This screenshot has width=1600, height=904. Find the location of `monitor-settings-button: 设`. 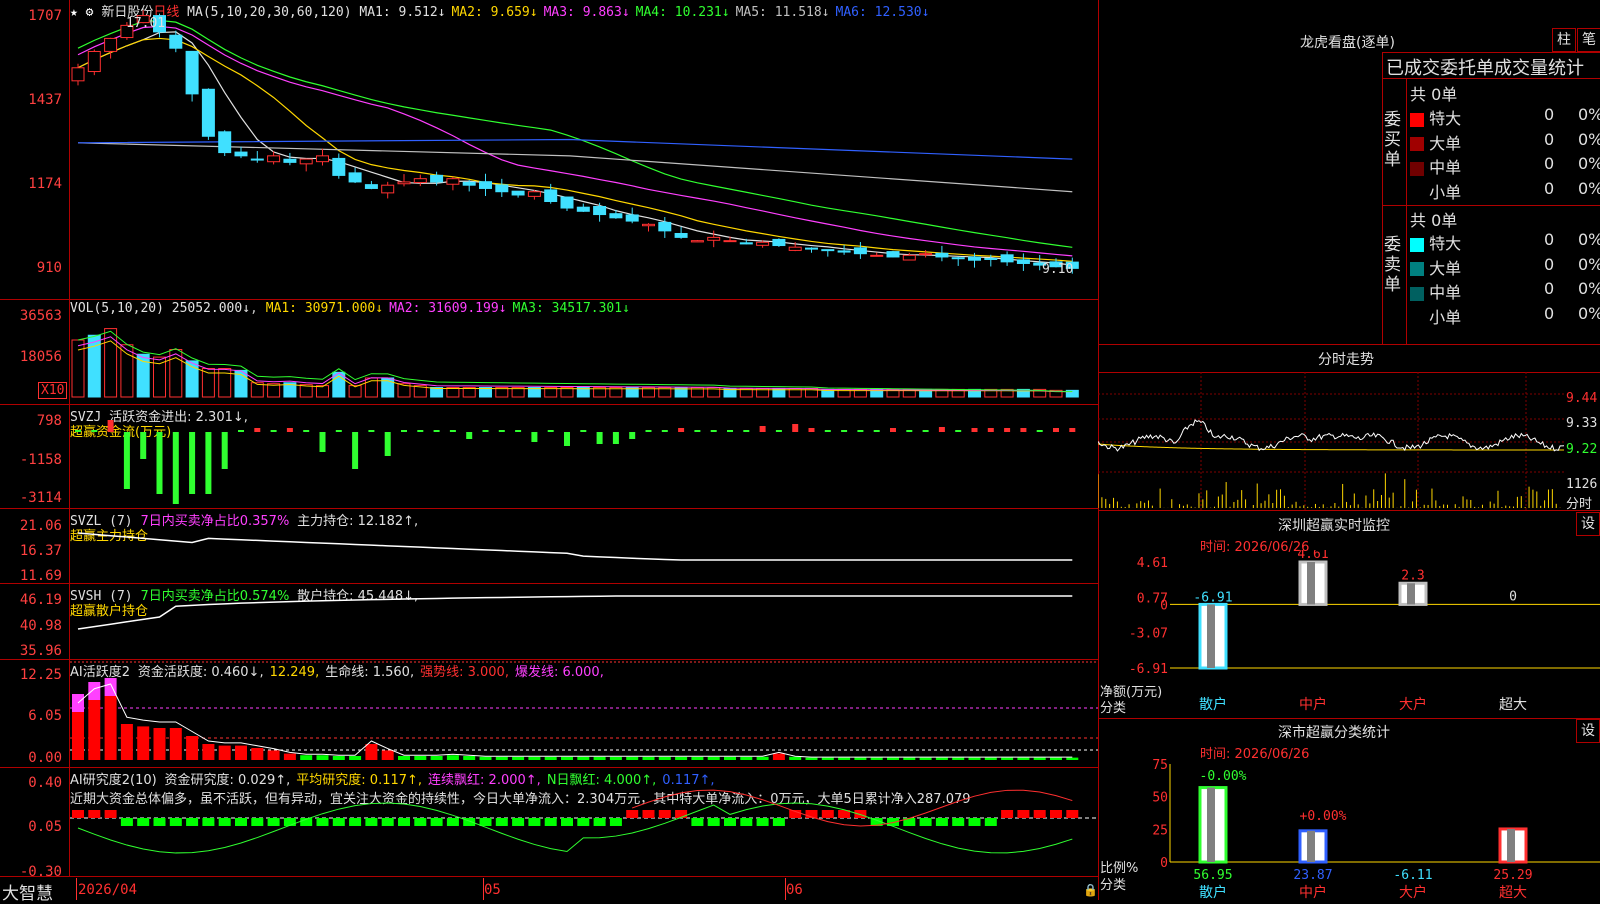

monitor-settings-button: 设 is located at coordinates (1588, 524).